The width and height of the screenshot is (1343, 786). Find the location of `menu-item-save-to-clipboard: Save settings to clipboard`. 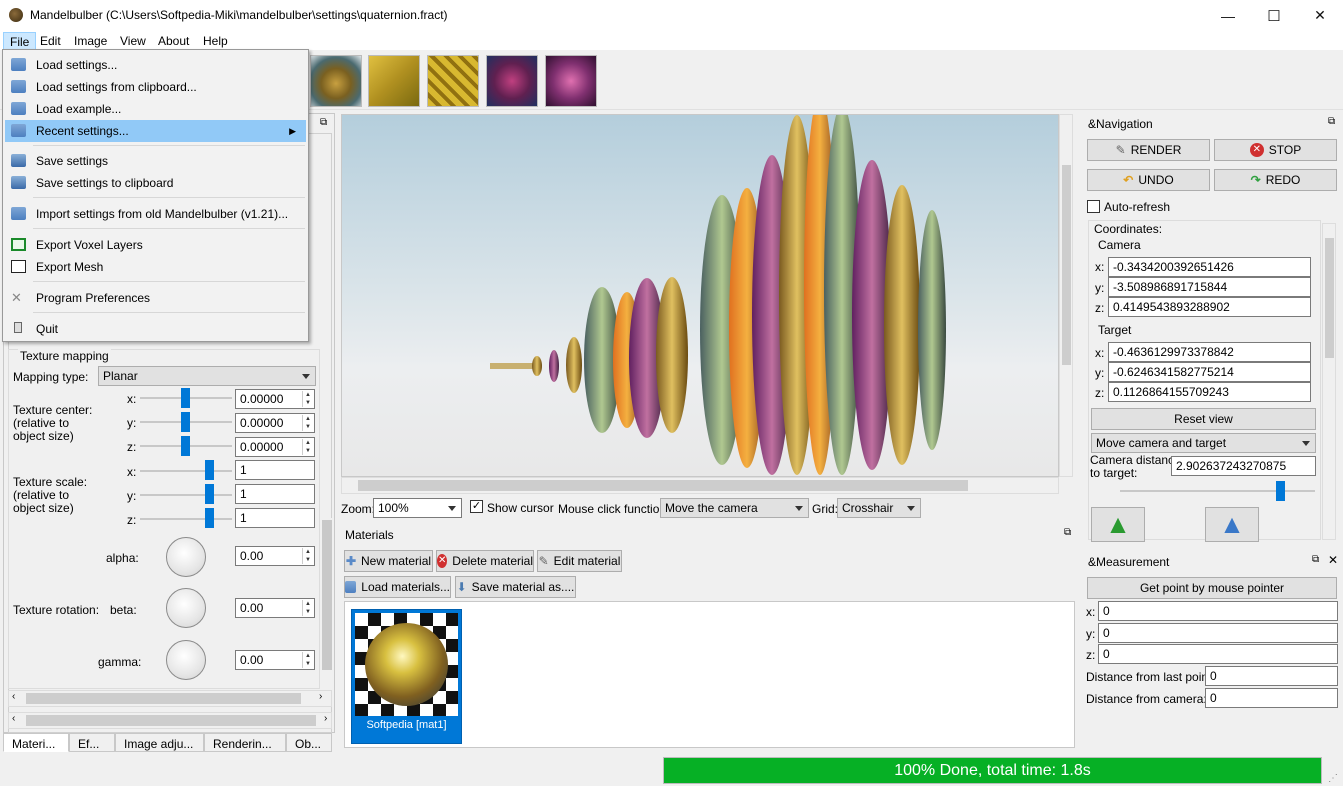

menu-item-save-to-clipboard: Save settings to clipboard is located at coordinates (155, 183).